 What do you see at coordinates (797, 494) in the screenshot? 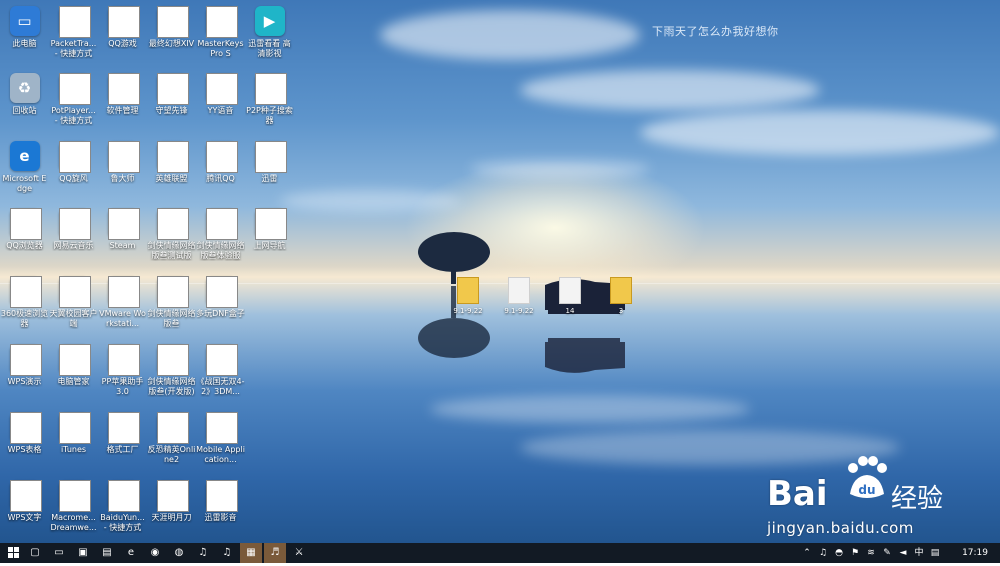
I see `watermark-brand-left: Bai` at bounding box center [797, 494].